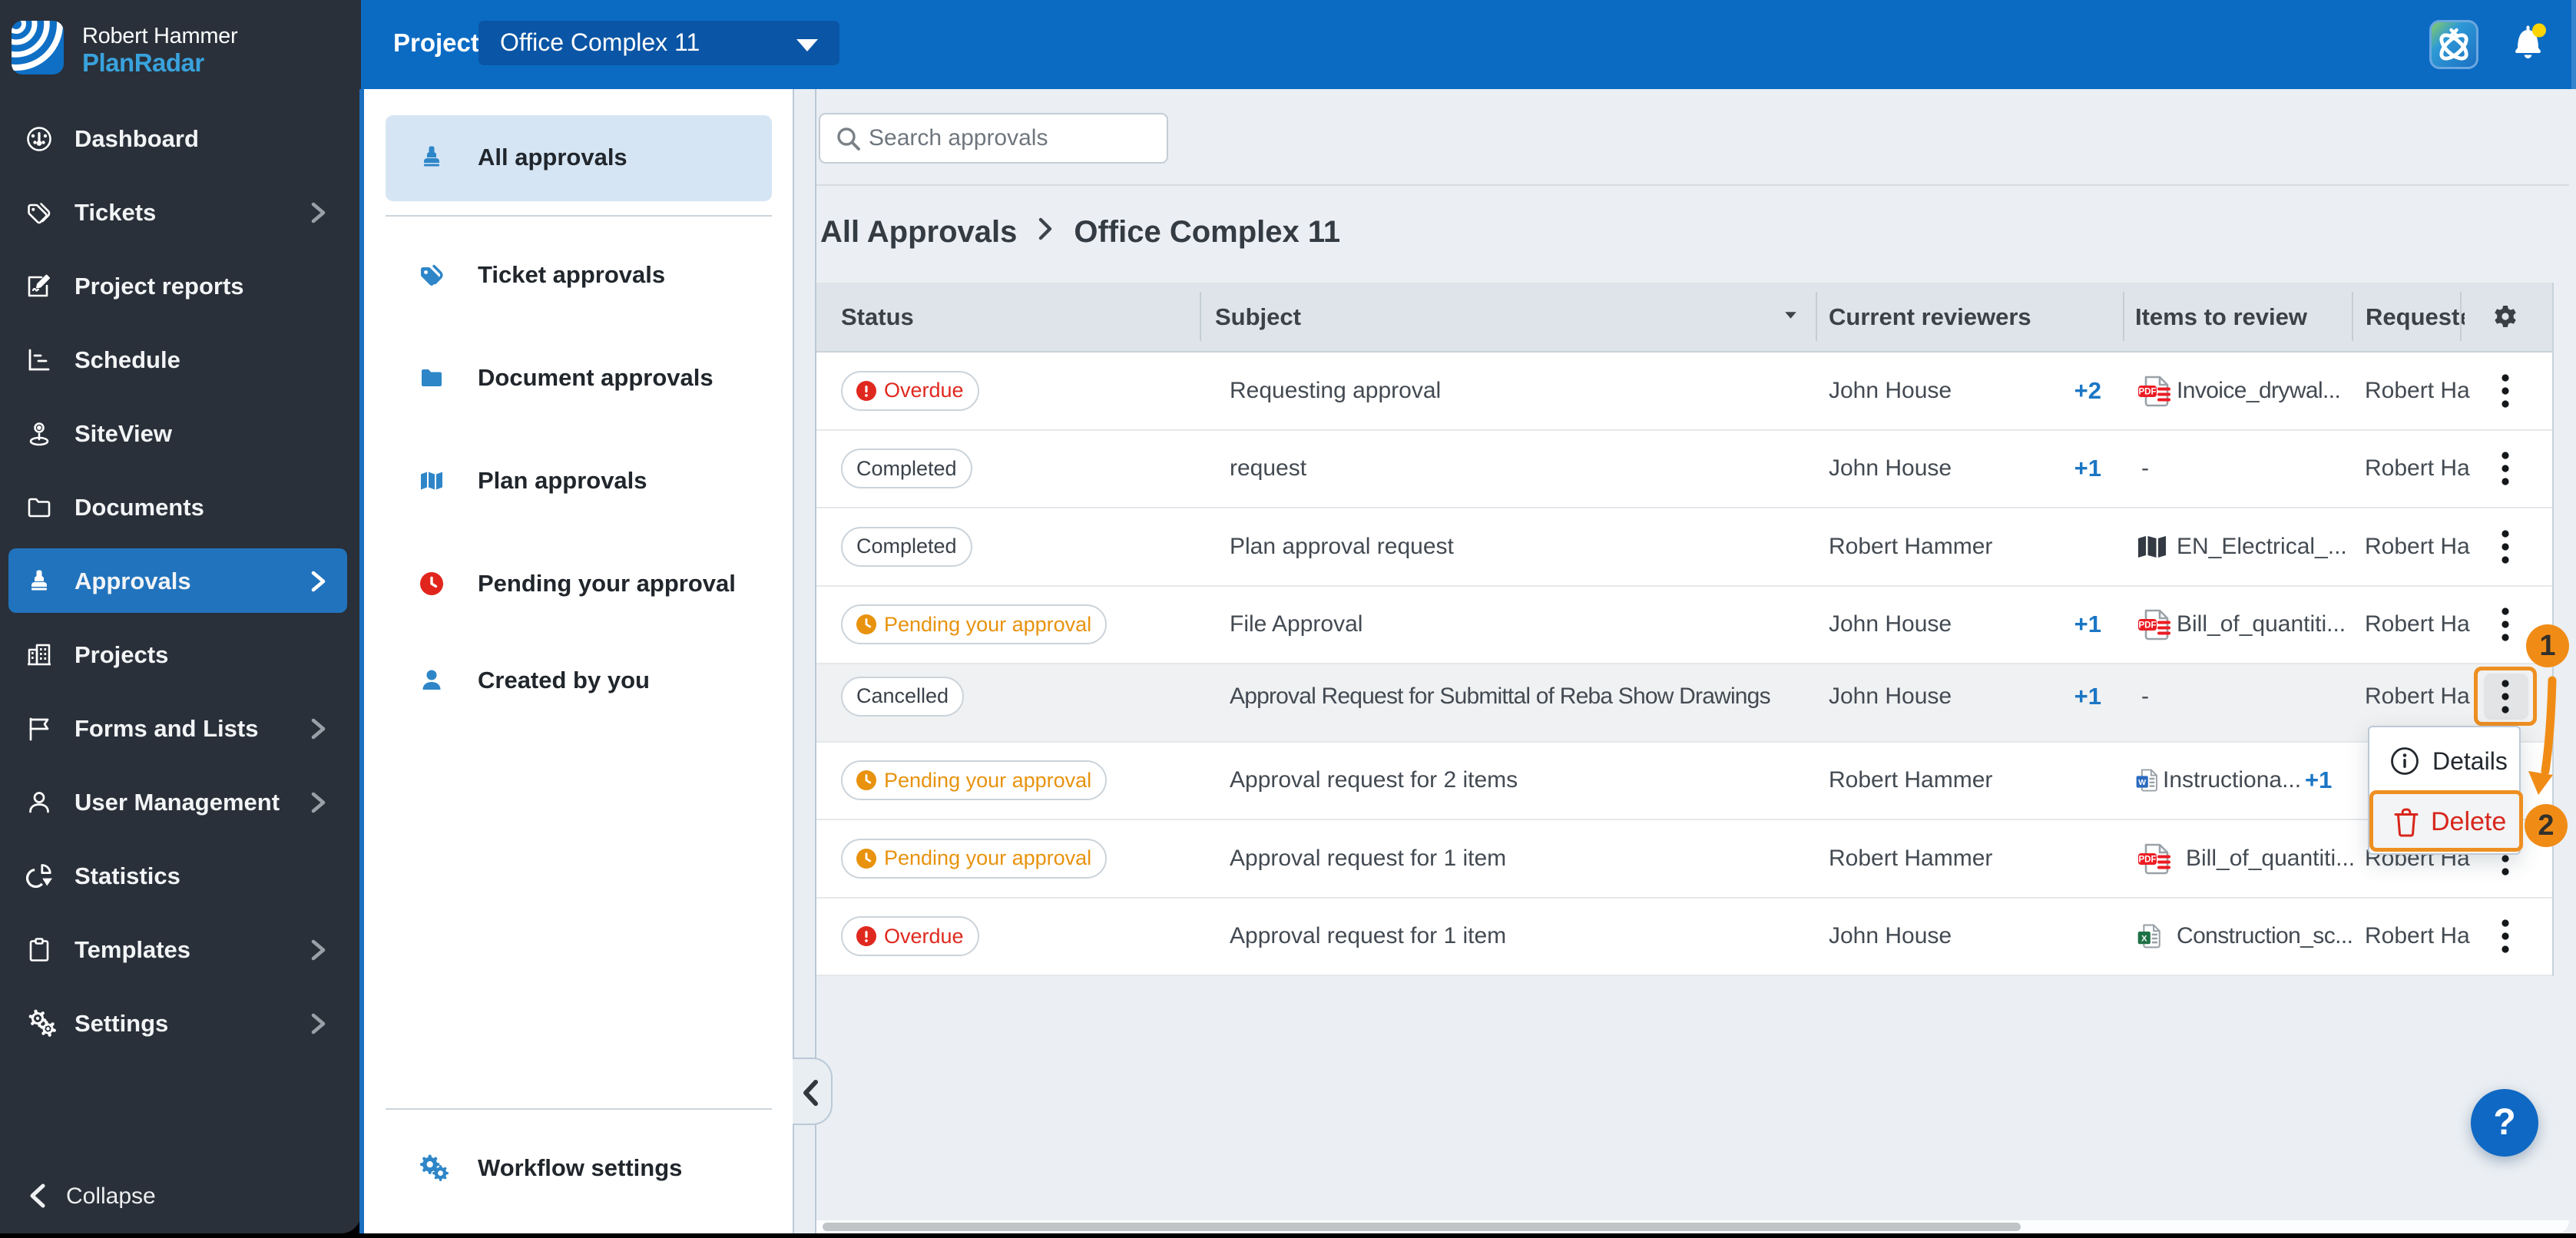 The height and width of the screenshot is (1238, 2576). I want to click on svg-text: X, so click(2144, 939).